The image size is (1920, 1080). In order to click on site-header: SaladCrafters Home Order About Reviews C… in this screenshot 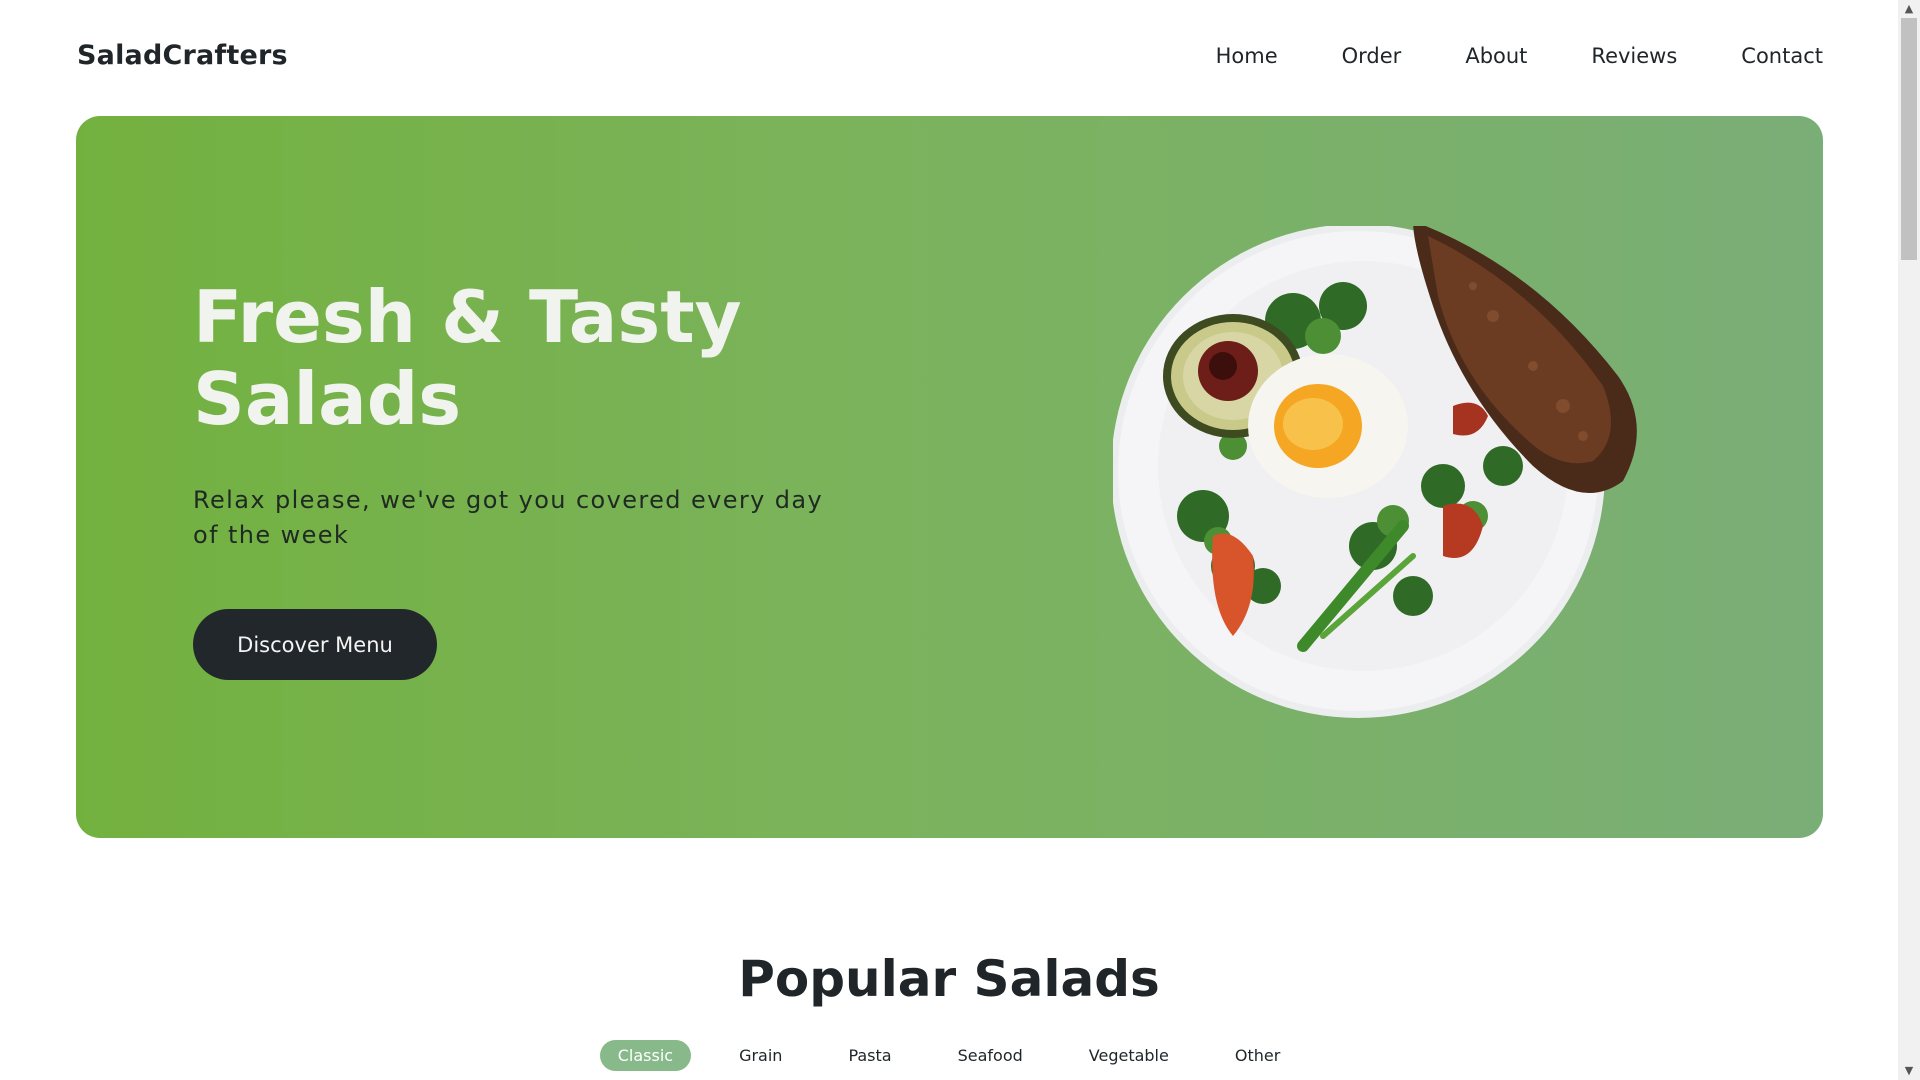, I will do `click(949, 58)`.